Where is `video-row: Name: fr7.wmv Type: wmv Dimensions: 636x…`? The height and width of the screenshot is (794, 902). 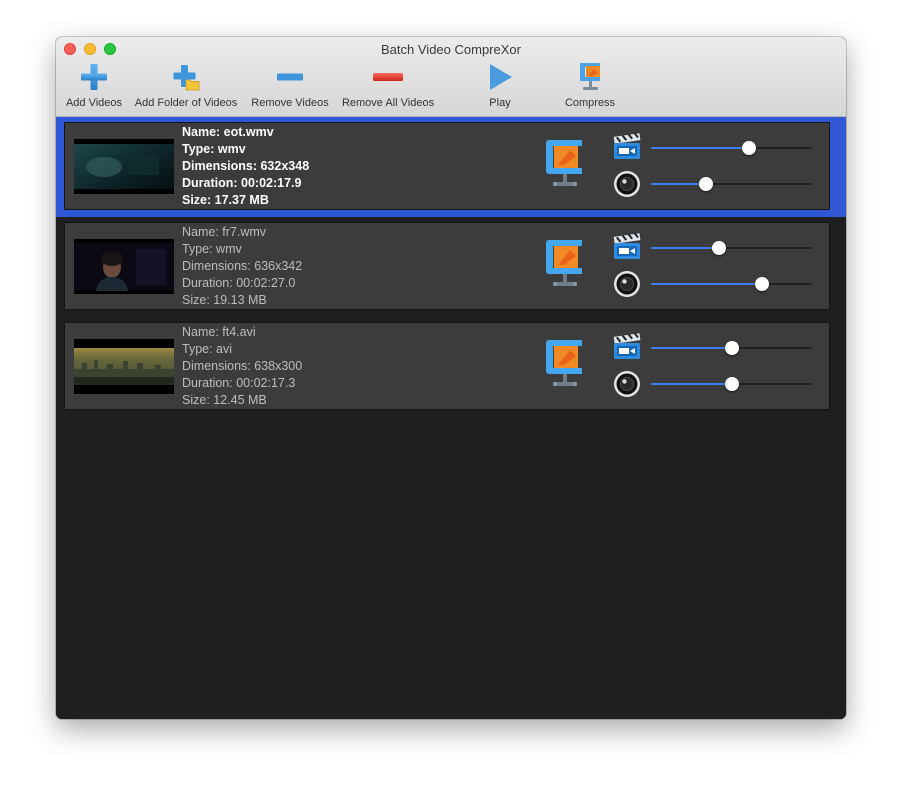 video-row: Name: fr7.wmv Type: wmv Dimensions: 636x… is located at coordinates (447, 266).